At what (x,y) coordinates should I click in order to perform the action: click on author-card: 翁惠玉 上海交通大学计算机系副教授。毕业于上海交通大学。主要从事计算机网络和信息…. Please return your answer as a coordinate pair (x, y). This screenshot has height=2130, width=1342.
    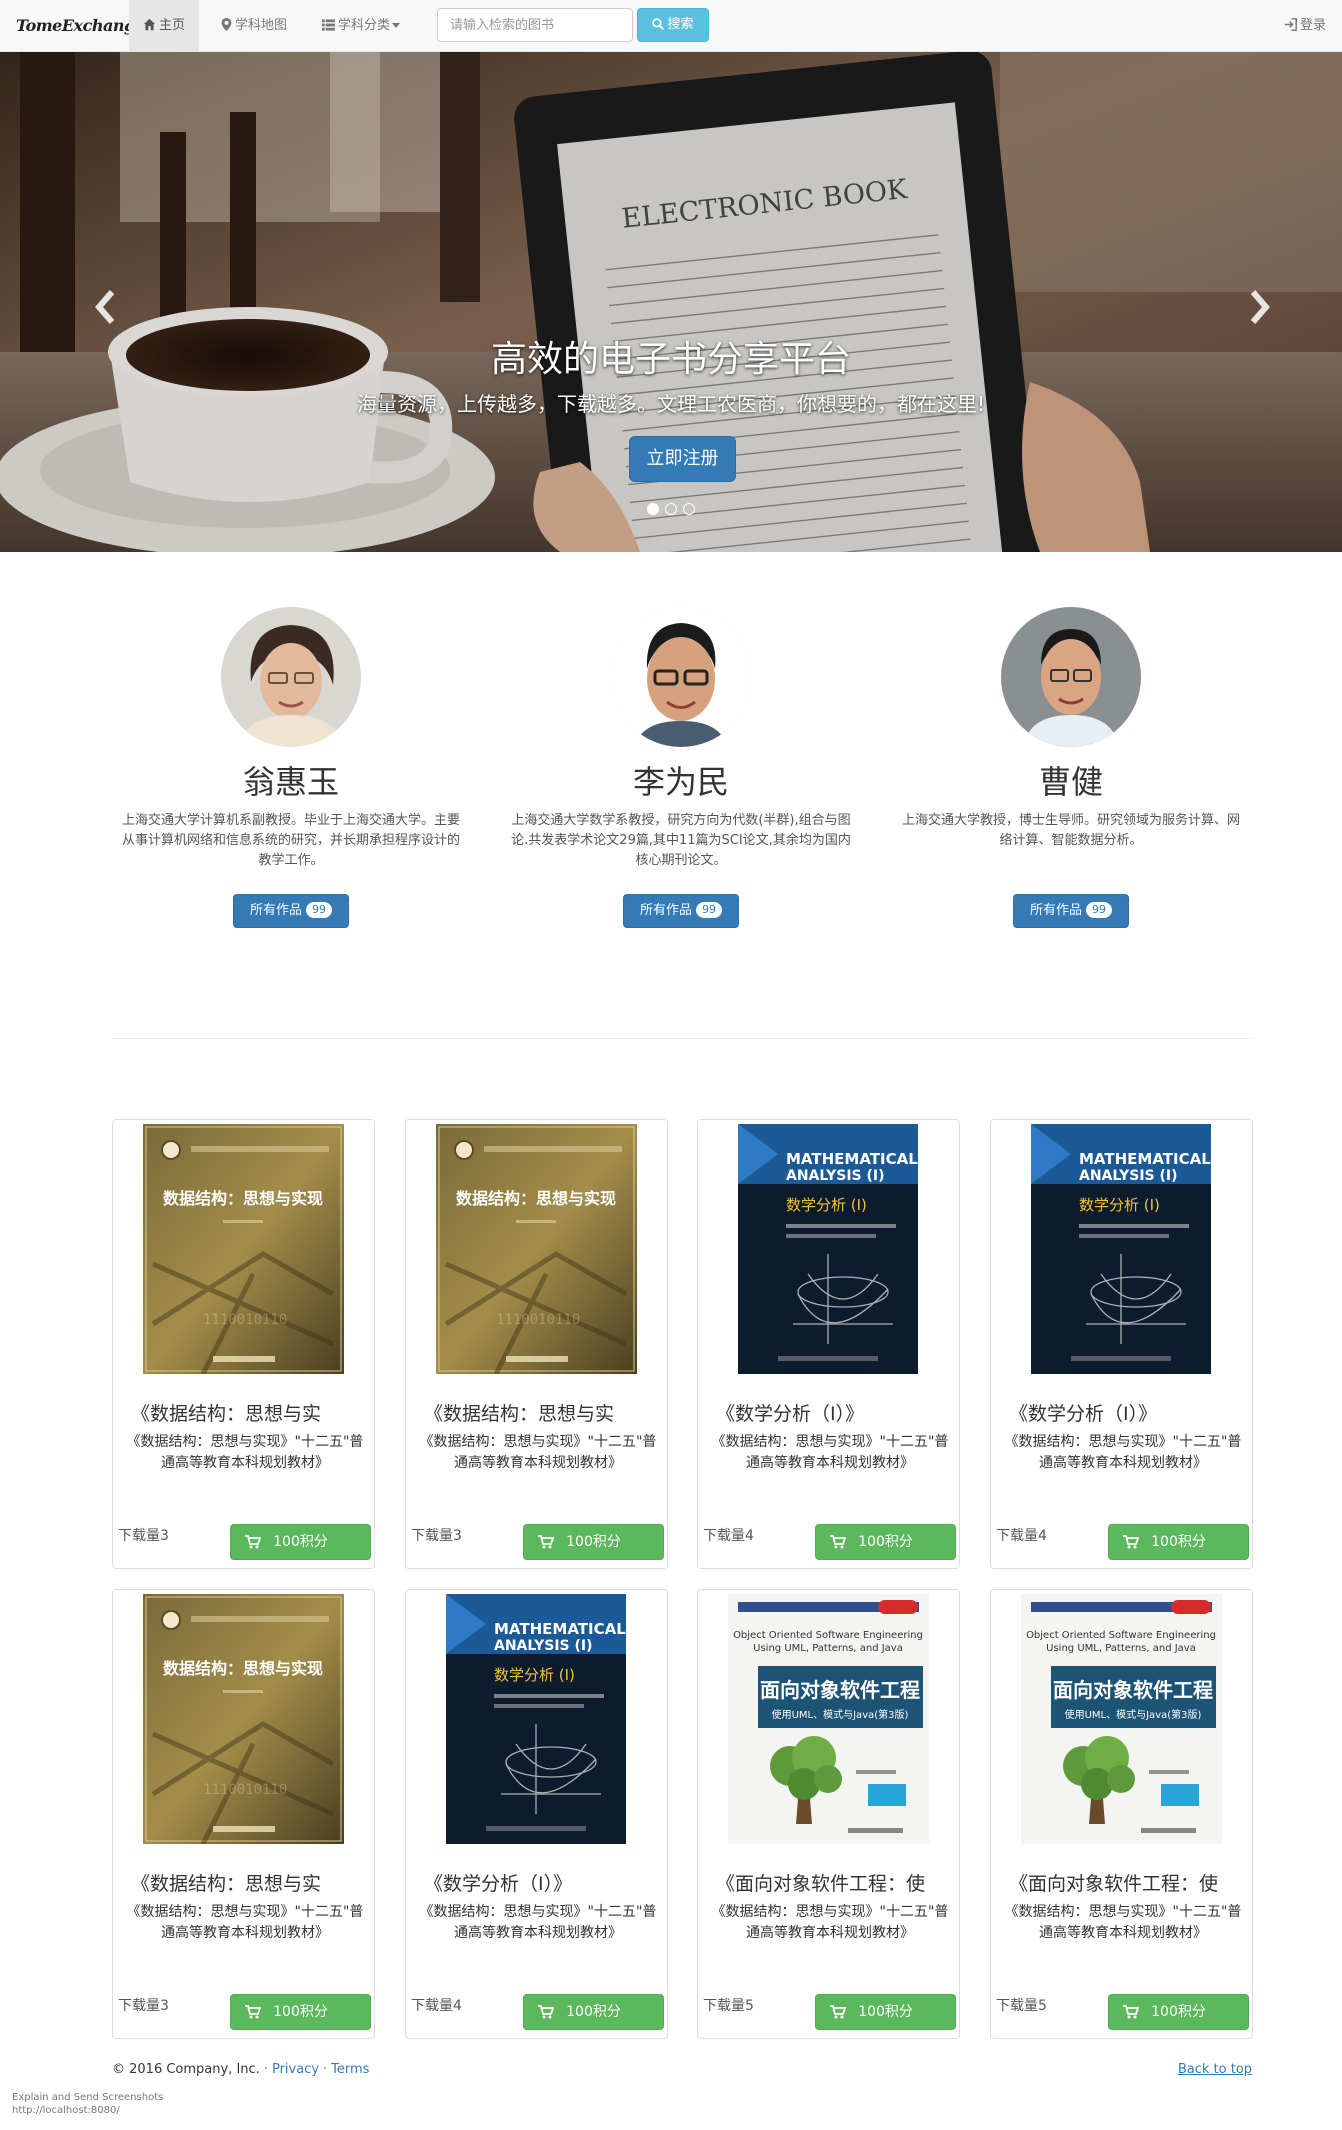
    Looking at the image, I should click on (291, 739).